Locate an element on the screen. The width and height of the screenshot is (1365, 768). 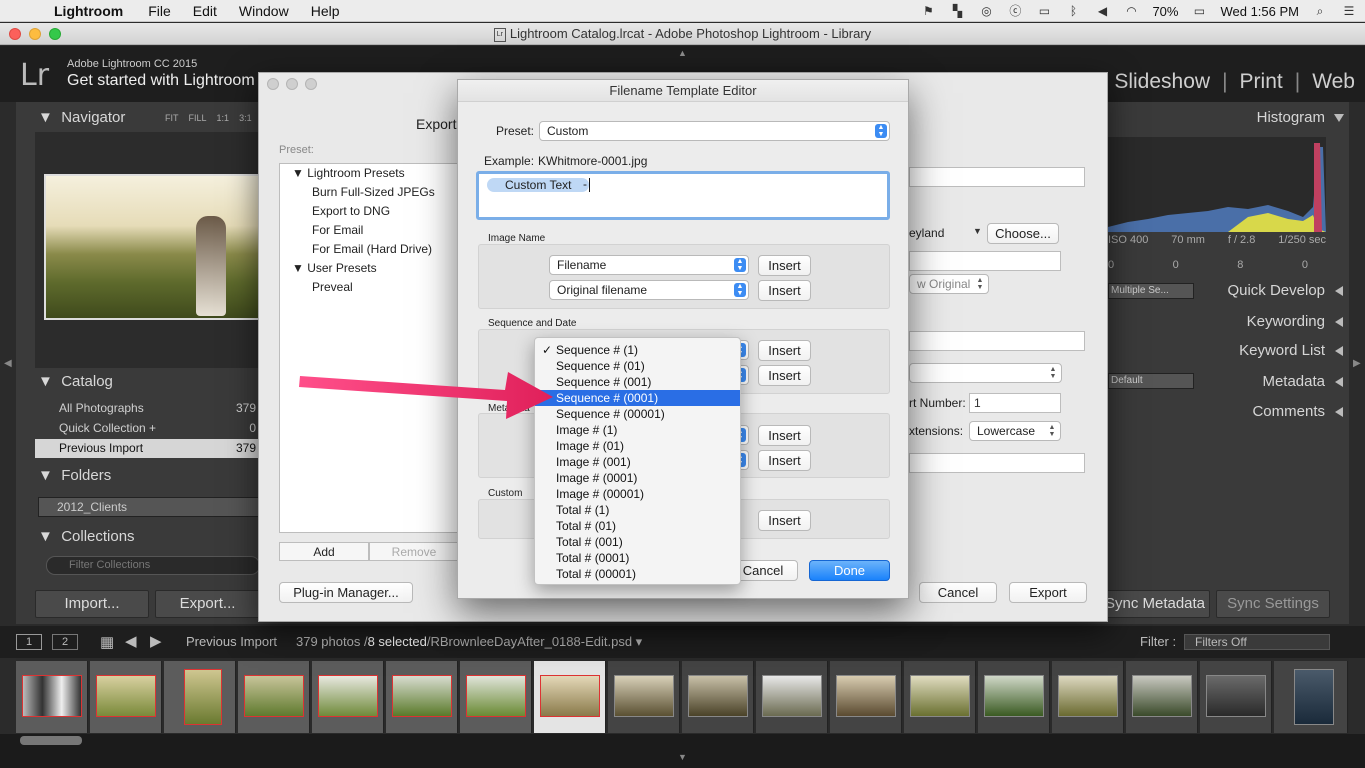
histogram-collapse-icon is located at coordinates (1339, 118).